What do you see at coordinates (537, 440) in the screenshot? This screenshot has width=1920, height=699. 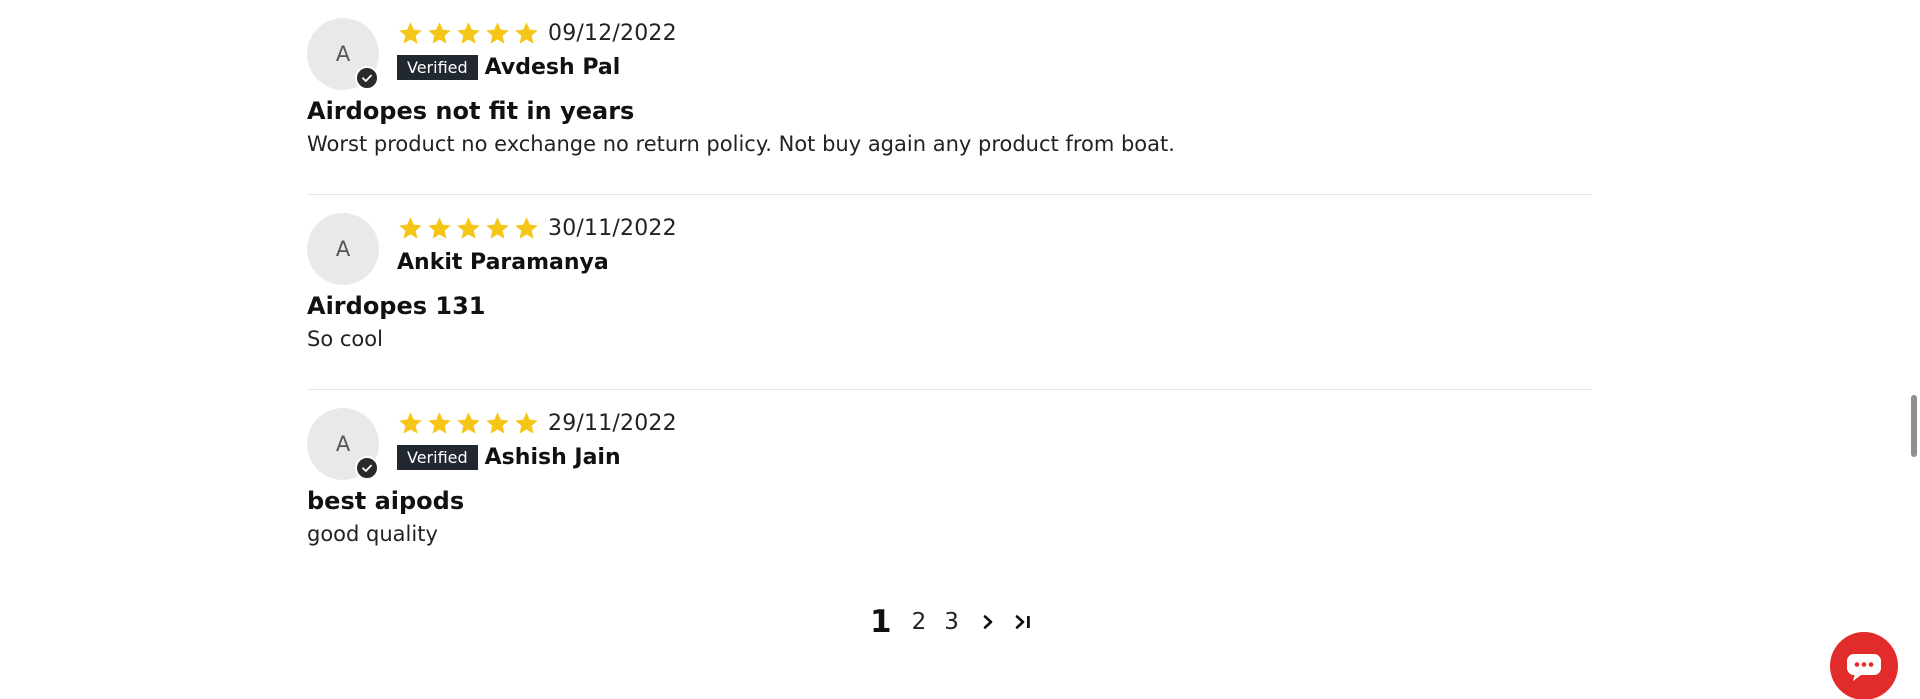 I see `review-meta: 29/11/2022 Verified Ashish Jain` at bounding box center [537, 440].